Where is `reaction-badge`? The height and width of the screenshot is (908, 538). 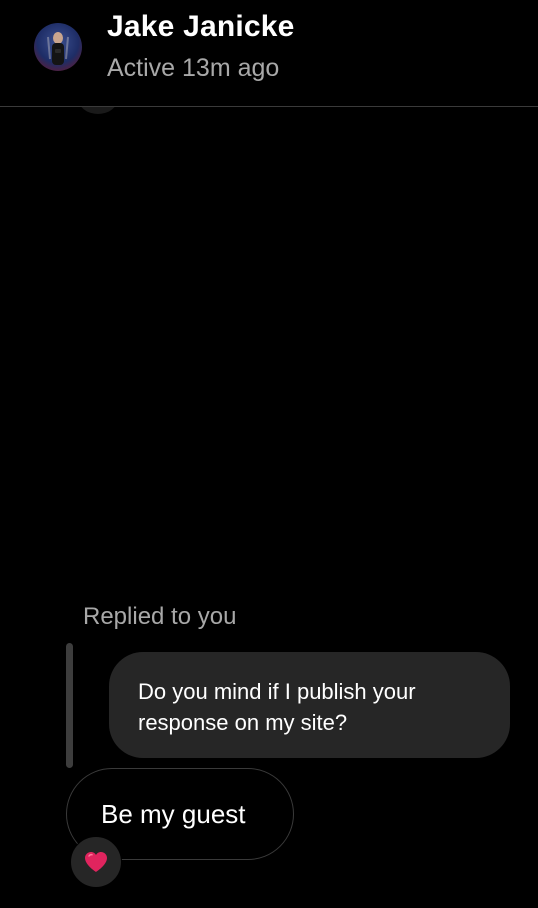 reaction-badge is located at coordinates (96, 862).